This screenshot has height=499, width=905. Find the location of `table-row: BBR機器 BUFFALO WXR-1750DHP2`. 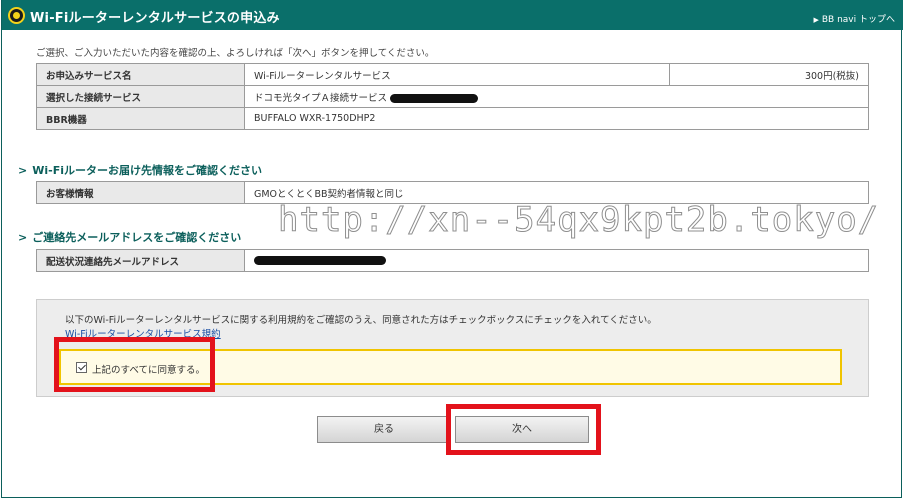

table-row: BBR機器 BUFFALO WXR-1750DHP2 is located at coordinates (452, 118).